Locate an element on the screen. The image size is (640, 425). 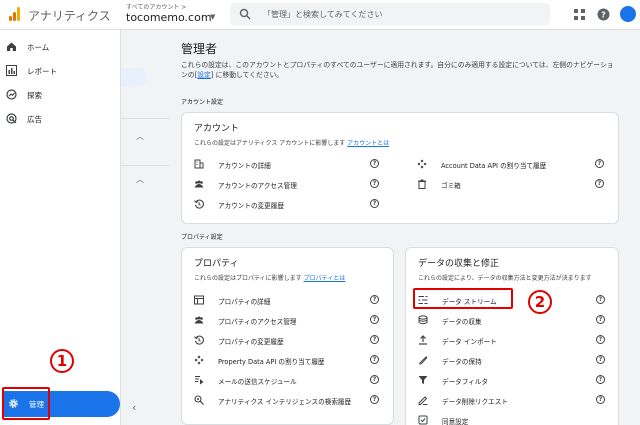
what-is-account-link: アカウントとは is located at coordinates (368, 143).